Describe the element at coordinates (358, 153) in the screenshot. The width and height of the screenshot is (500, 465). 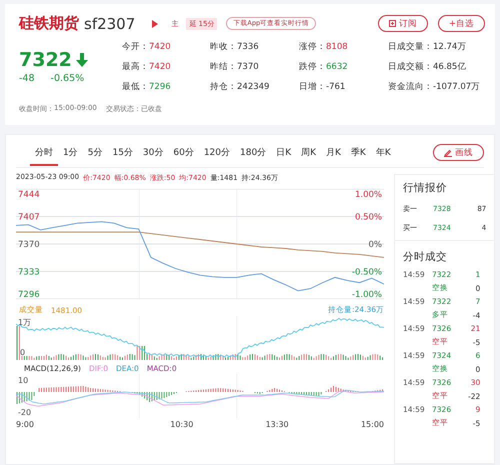
I see `period-tab: 季K` at that location.